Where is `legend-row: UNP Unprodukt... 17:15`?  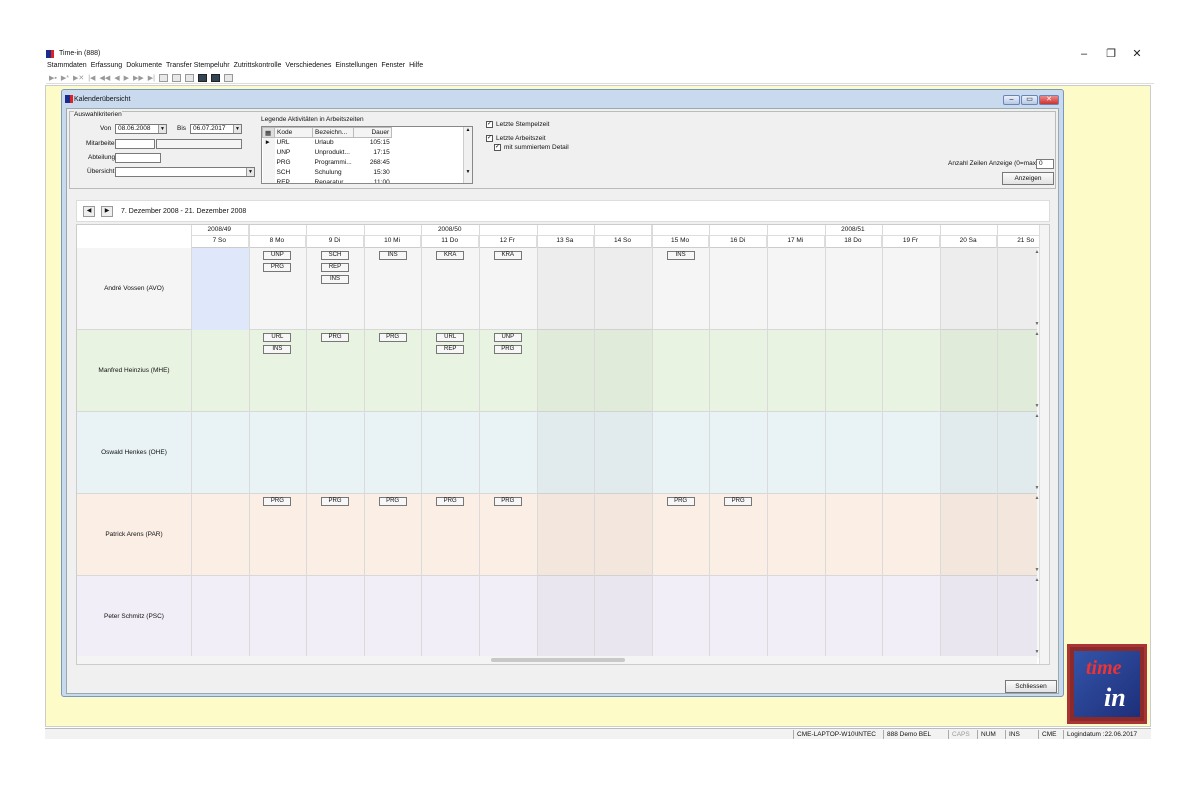 legend-row: UNP Unprodukt... 17:15 is located at coordinates (327, 152).